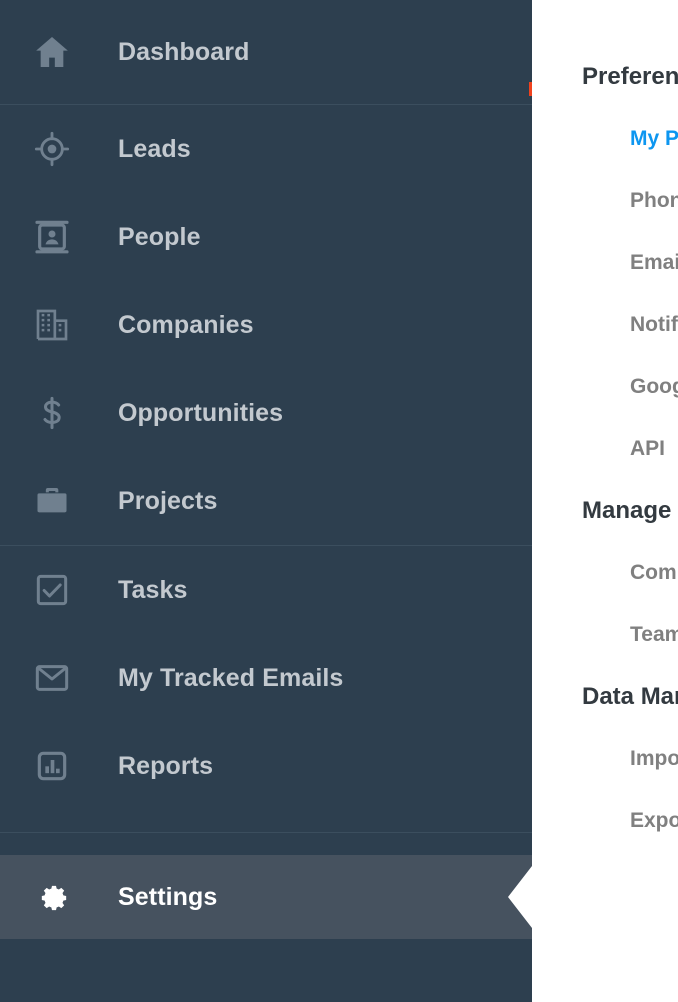 The image size is (678, 1002). What do you see at coordinates (605, 759) in the screenshot?
I see `settings-menu-item-import: Import` at bounding box center [605, 759].